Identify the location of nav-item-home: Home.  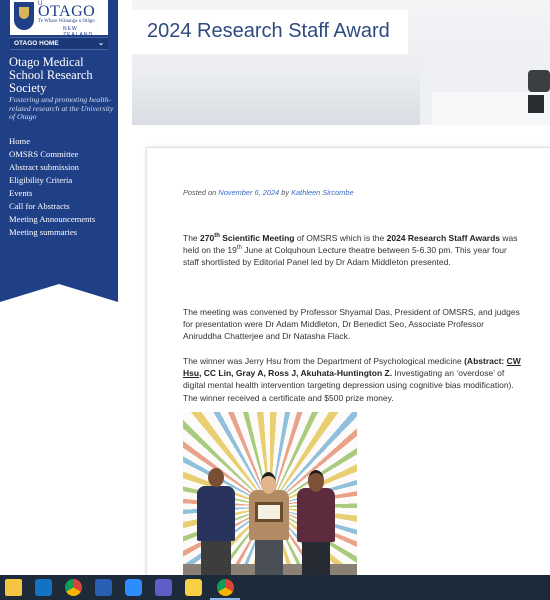
(52, 141).